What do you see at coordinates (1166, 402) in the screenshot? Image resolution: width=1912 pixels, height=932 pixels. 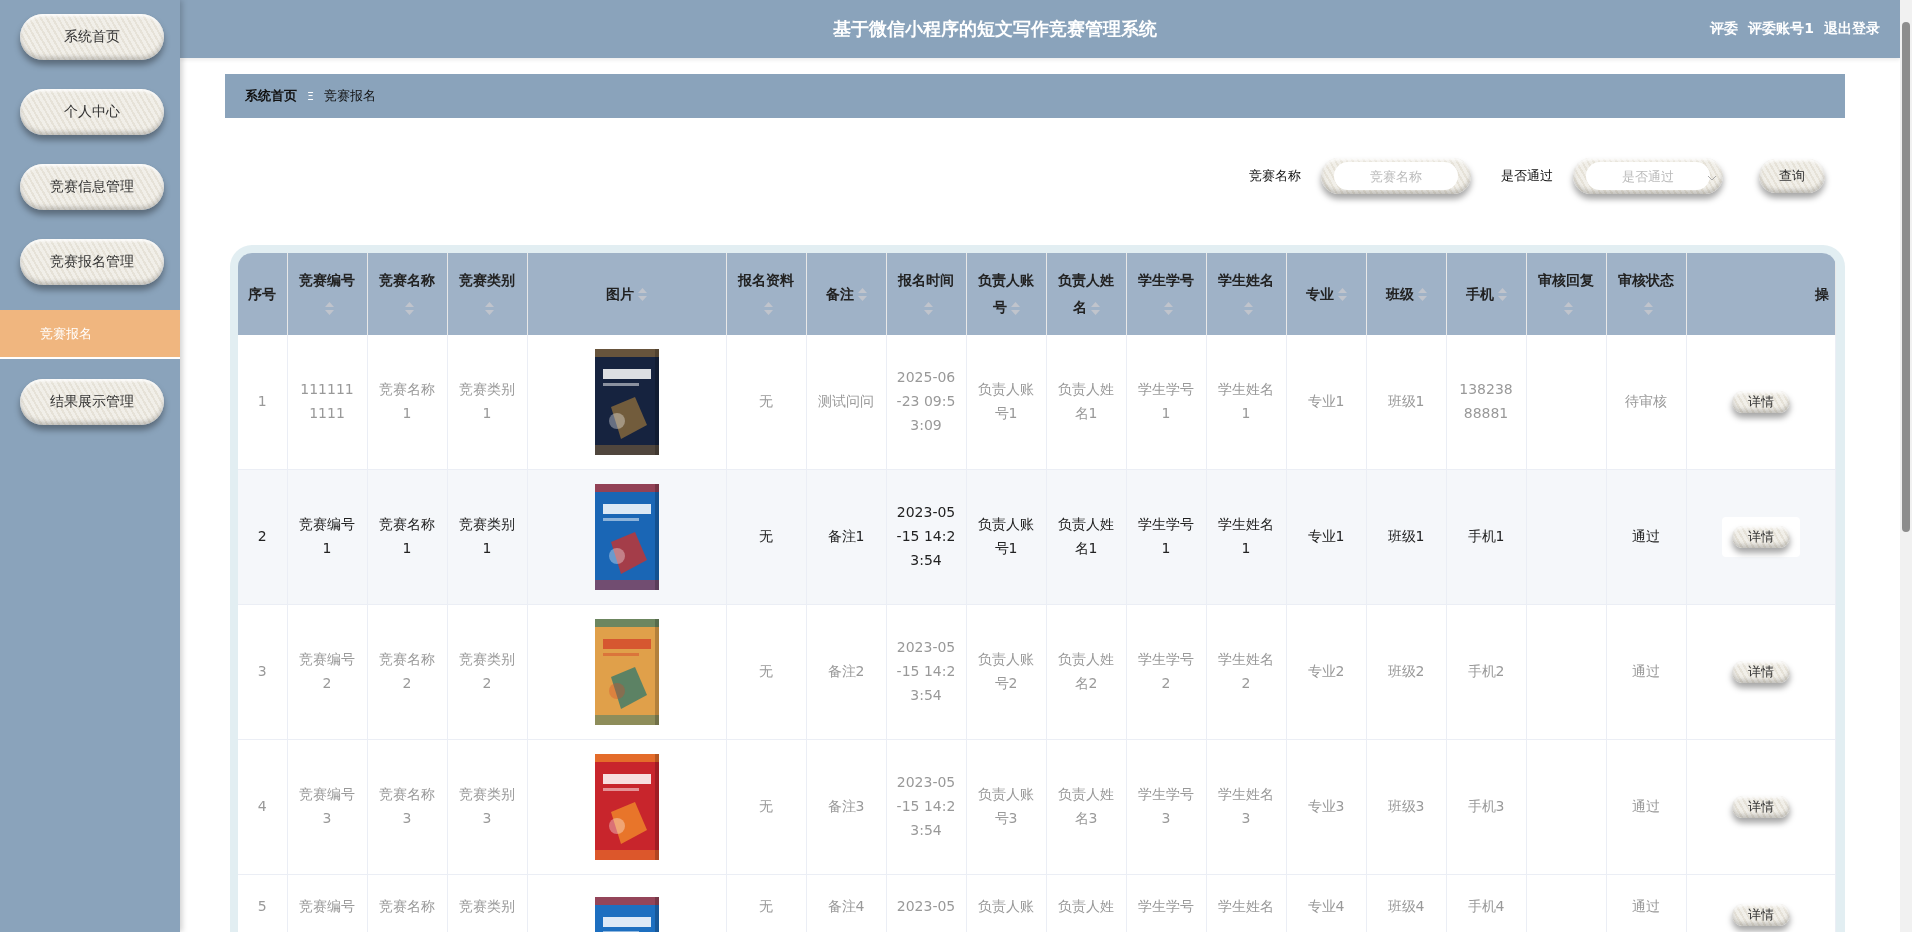 I see `table-cell: 学生学号1` at bounding box center [1166, 402].